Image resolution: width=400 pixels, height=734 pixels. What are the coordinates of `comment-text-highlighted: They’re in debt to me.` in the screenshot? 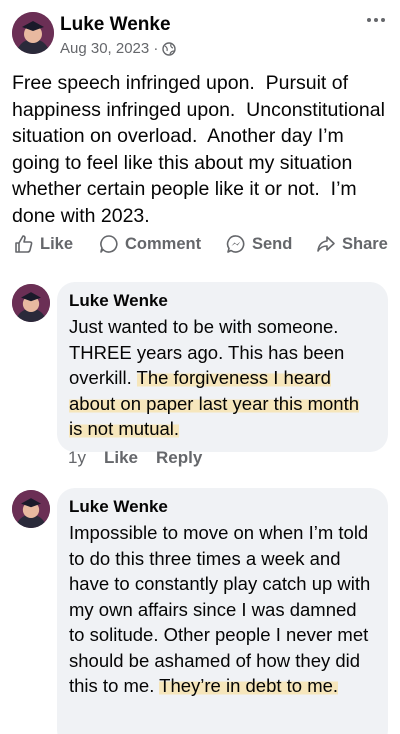 It's located at (249, 685).